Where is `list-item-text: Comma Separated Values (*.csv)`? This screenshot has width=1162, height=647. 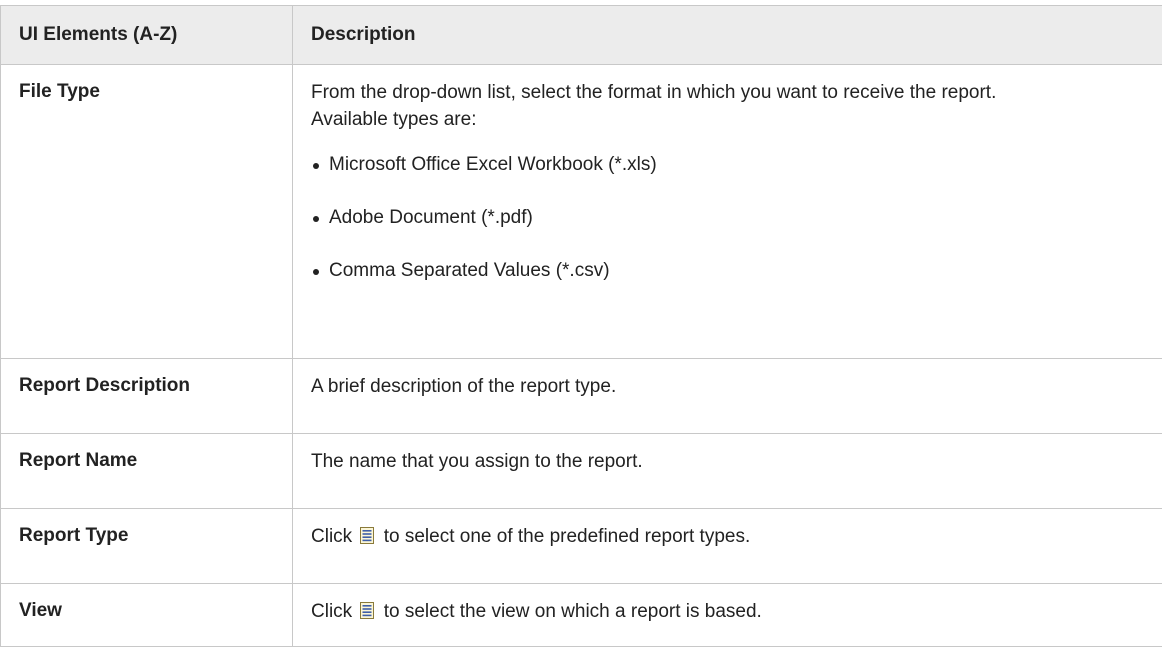
list-item-text: Comma Separated Values (*.csv) is located at coordinates (469, 270).